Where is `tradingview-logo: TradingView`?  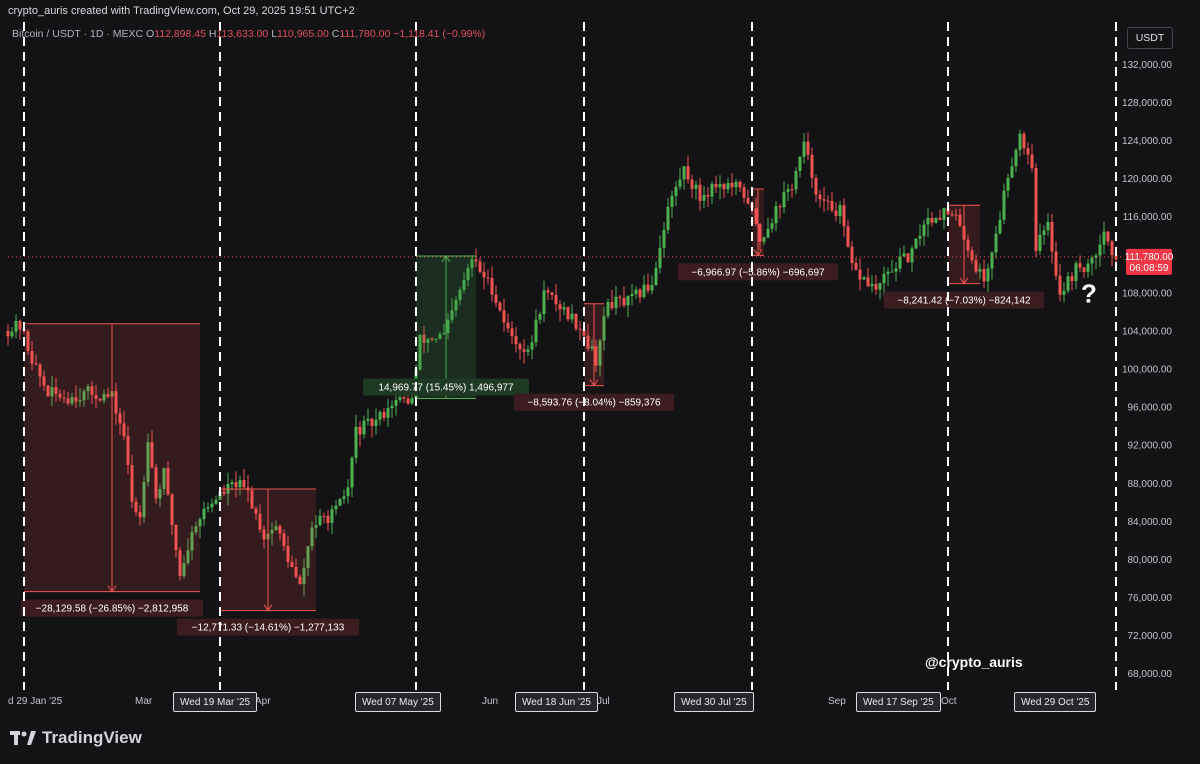 tradingview-logo: TradingView is located at coordinates (76, 738).